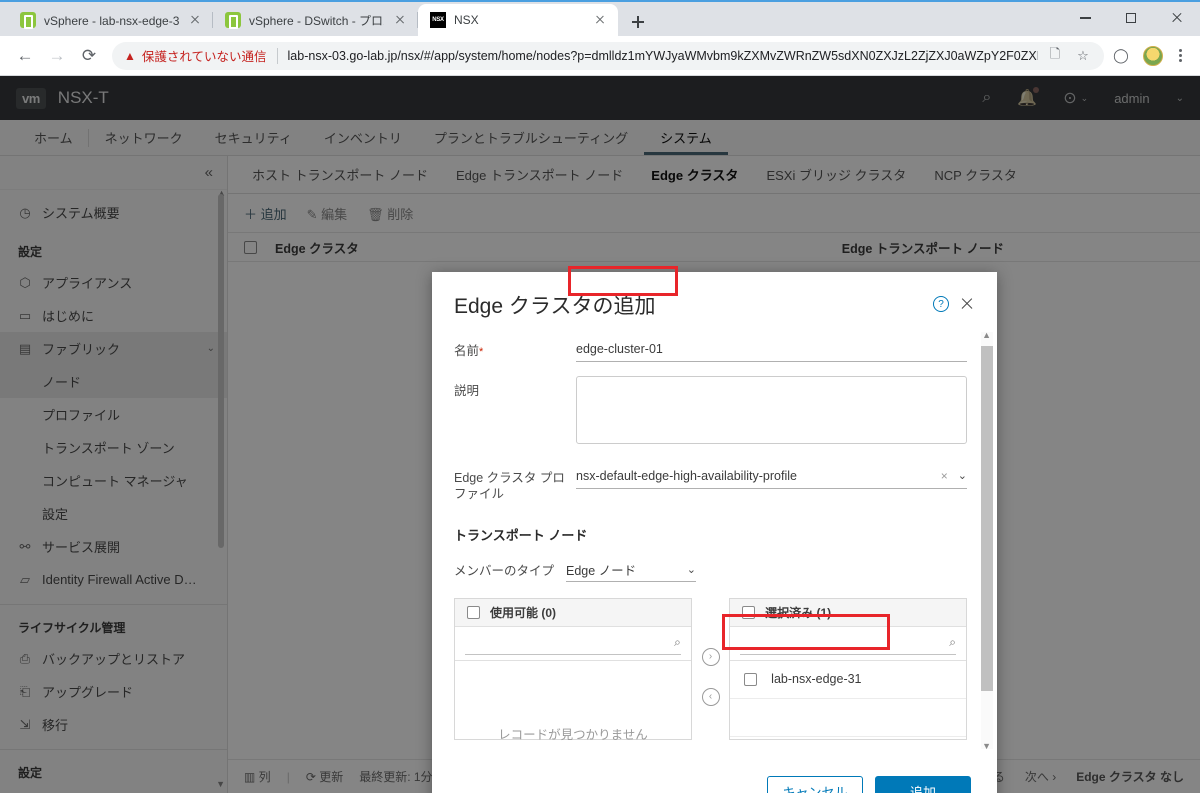 The width and height of the screenshot is (1200, 793). I want to click on selected-search: ⌕, so click(848, 644).